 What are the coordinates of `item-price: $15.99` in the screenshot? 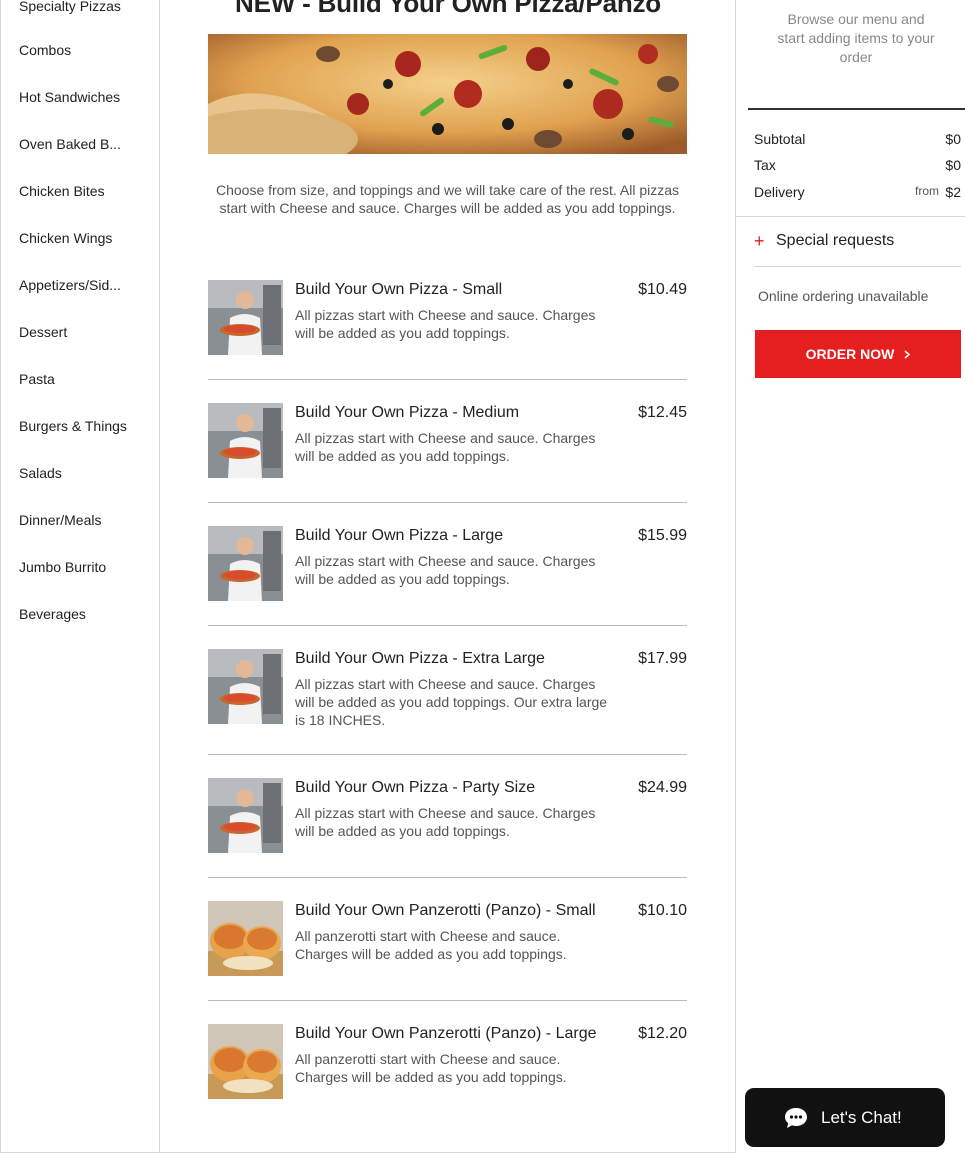 It's located at (662, 535).